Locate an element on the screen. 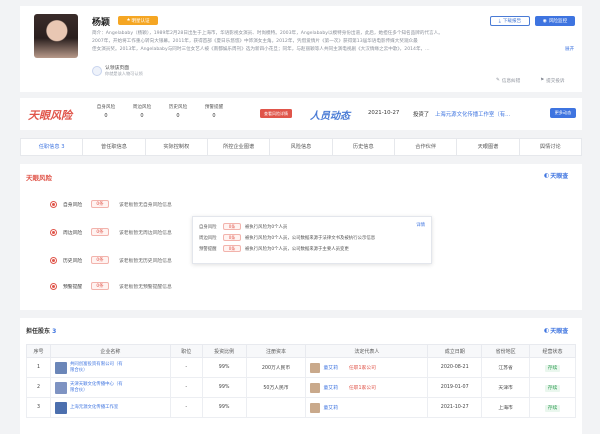 This screenshot has height=434, width=600. claim-block: 认领该页面 你就是该人物可认领 is located at coordinates (117, 70).